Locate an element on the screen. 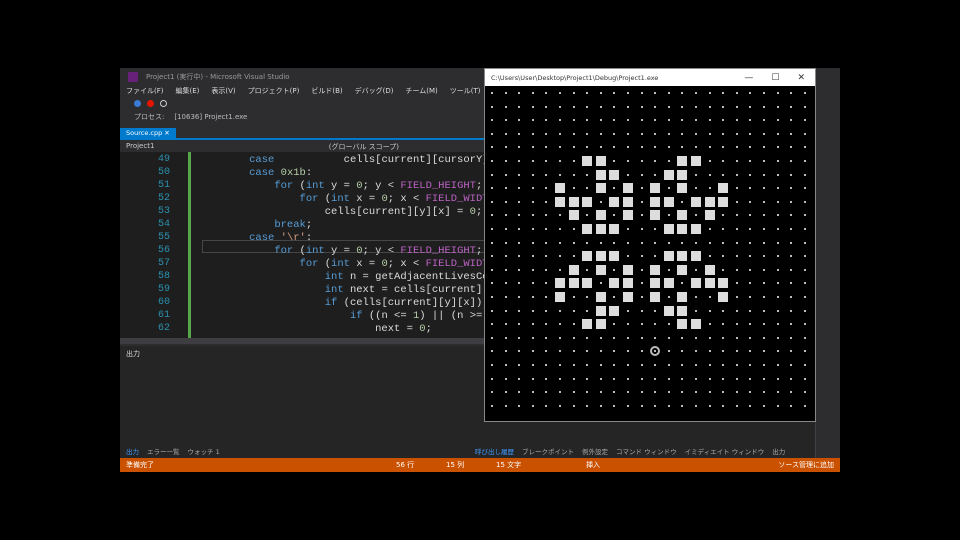 The width and height of the screenshot is (960, 540). code-token: x = is located at coordinates (365, 199).